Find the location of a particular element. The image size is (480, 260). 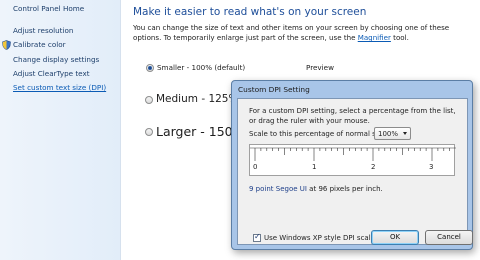

xp-dpi-scaling-label: Use Windows XP style DPI scaling is located at coordinates (322, 238).